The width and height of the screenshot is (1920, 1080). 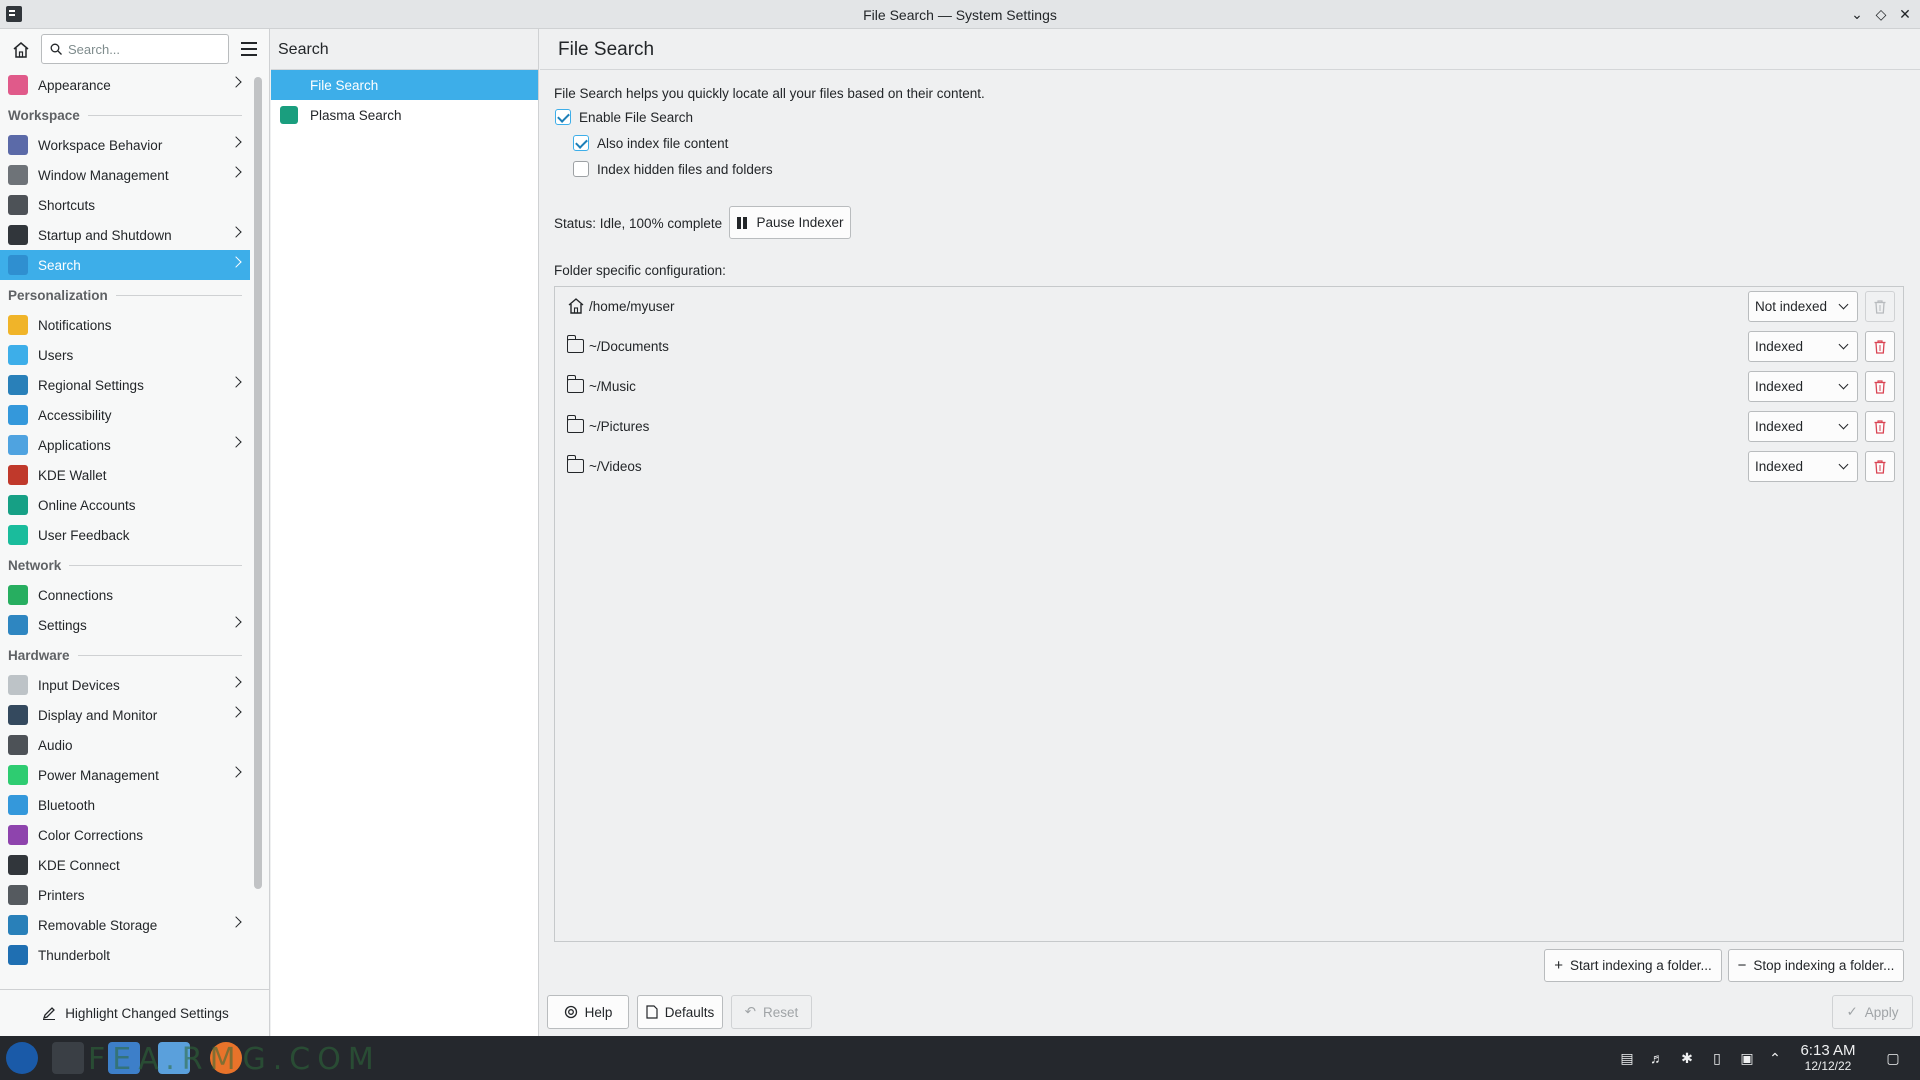 I want to click on sidebar-item-workspace-behavior: Workspace Behavior, so click(x=125, y=145).